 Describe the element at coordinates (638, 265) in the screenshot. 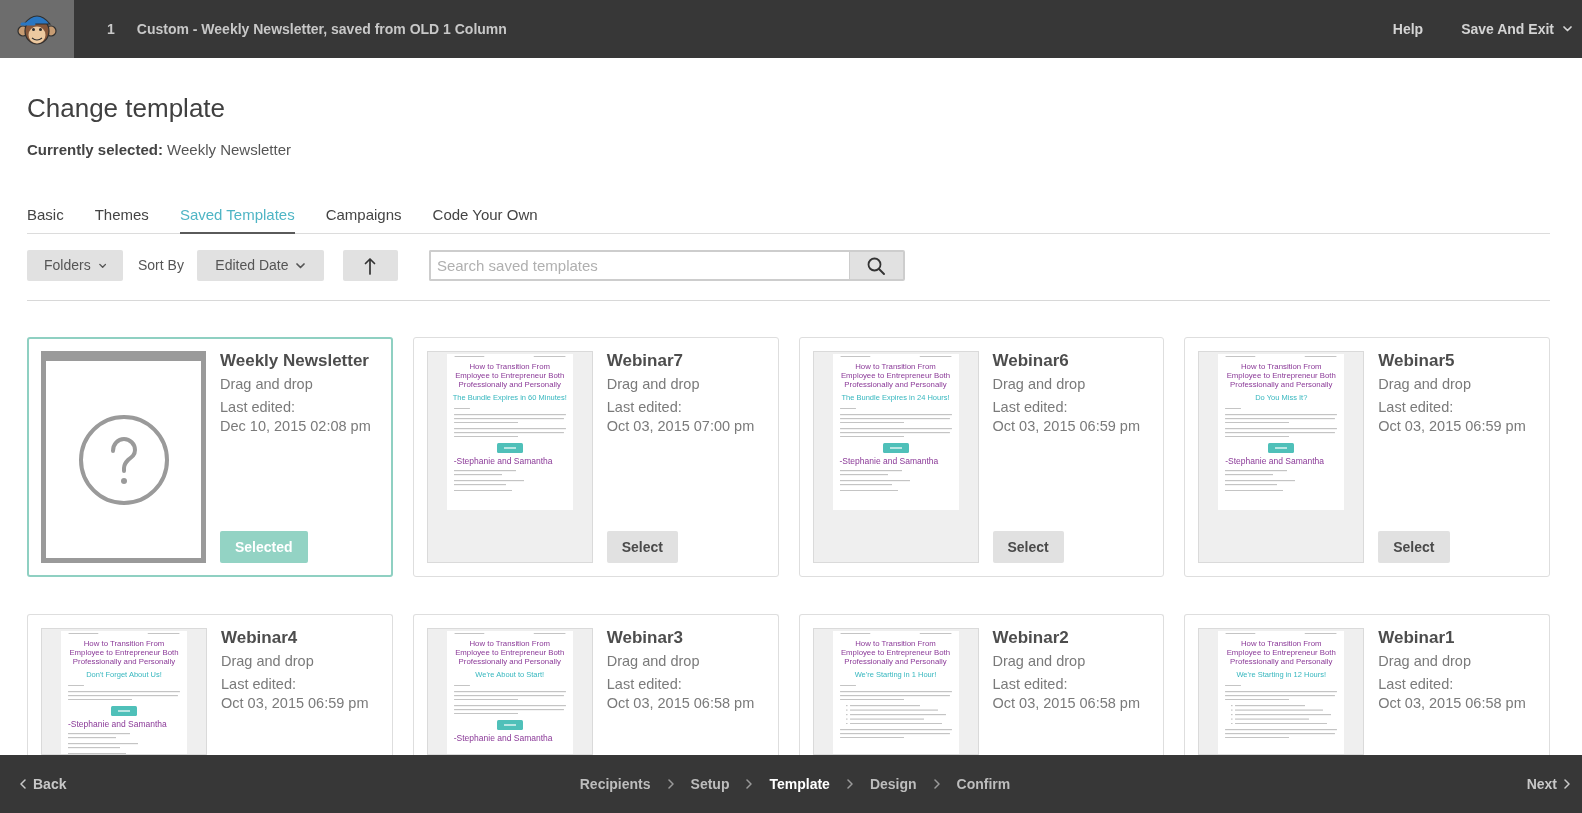

I see `search-field: Search saved templates` at that location.